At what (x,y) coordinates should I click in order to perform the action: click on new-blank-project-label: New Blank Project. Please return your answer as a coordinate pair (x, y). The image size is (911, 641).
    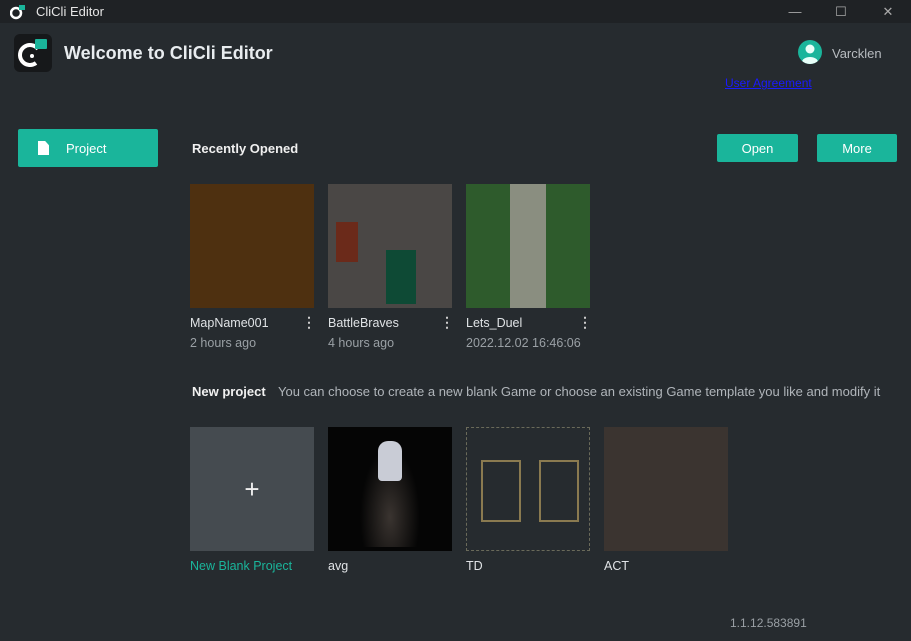
    Looking at the image, I should click on (241, 566).